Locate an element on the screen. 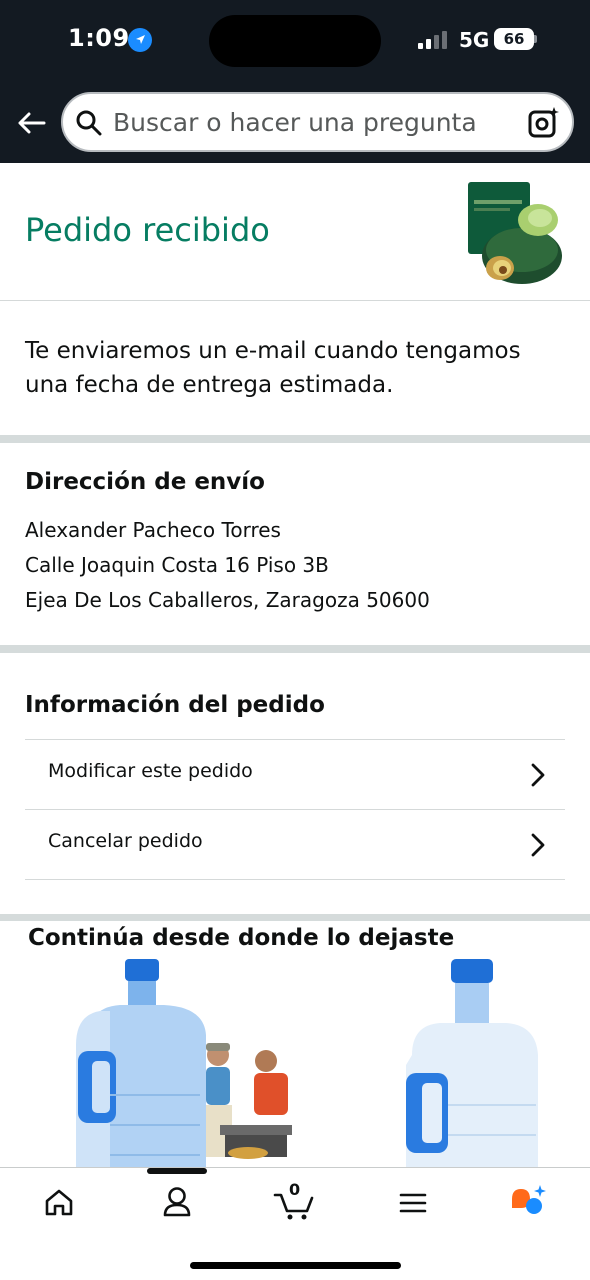 The width and height of the screenshot is (590, 1280). cart-count: 0 is located at coordinates (295, 1189).